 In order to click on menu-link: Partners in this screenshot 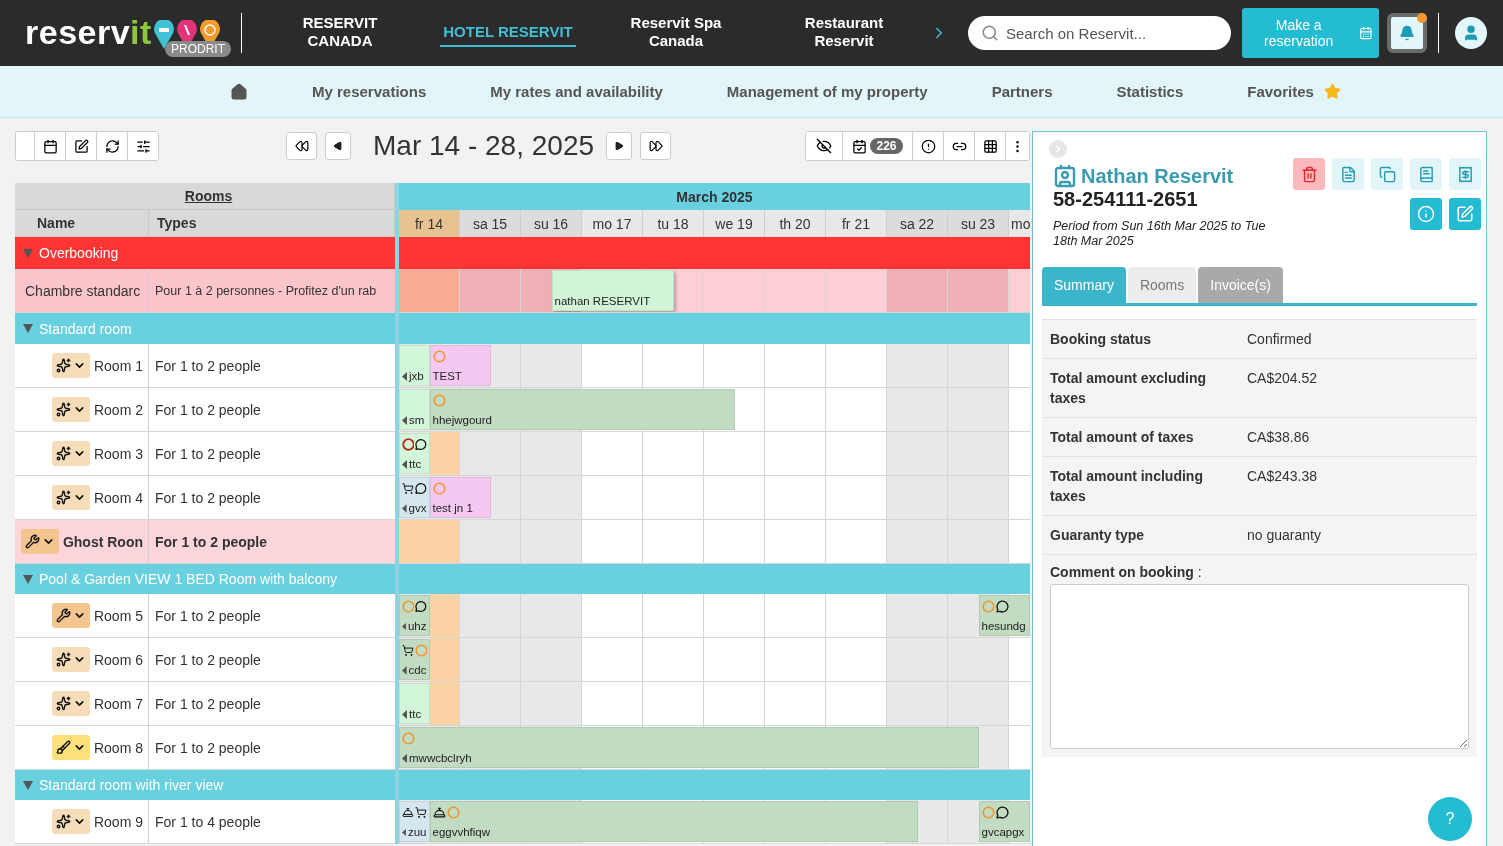, I will do `click(1022, 91)`.